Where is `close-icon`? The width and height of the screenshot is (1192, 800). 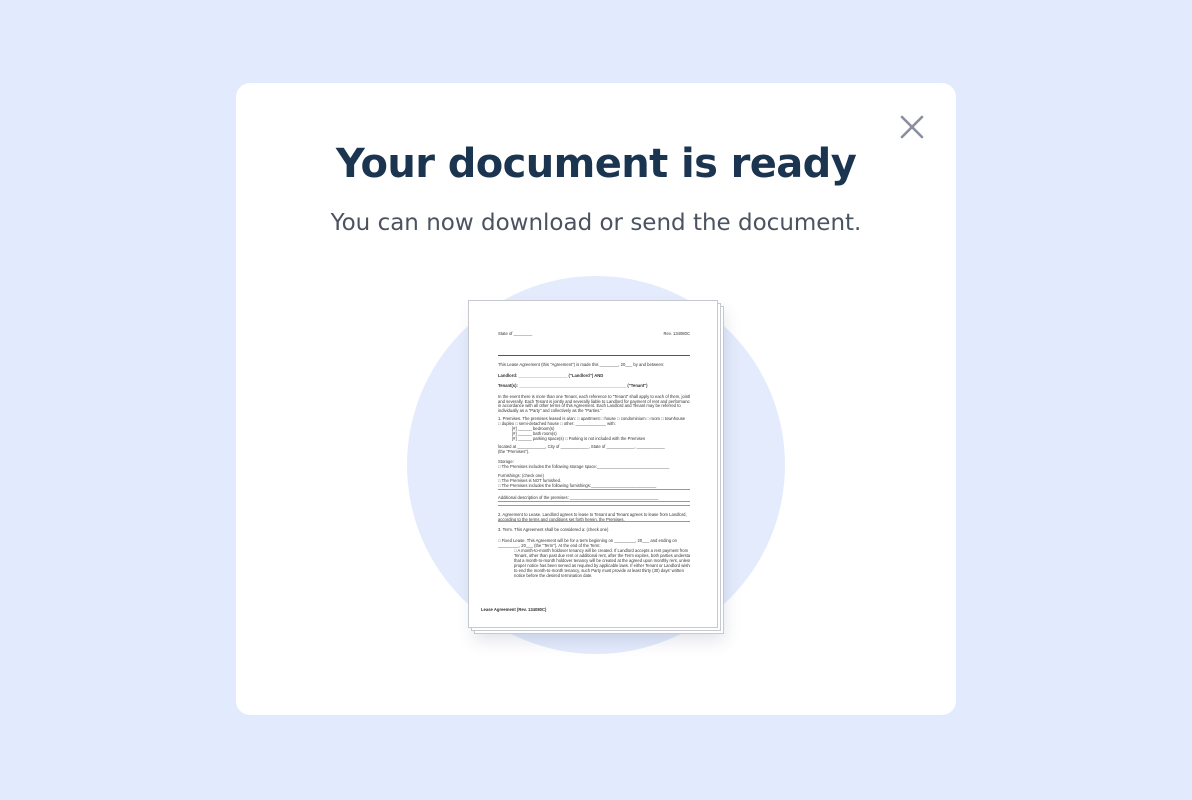 close-icon is located at coordinates (912, 127).